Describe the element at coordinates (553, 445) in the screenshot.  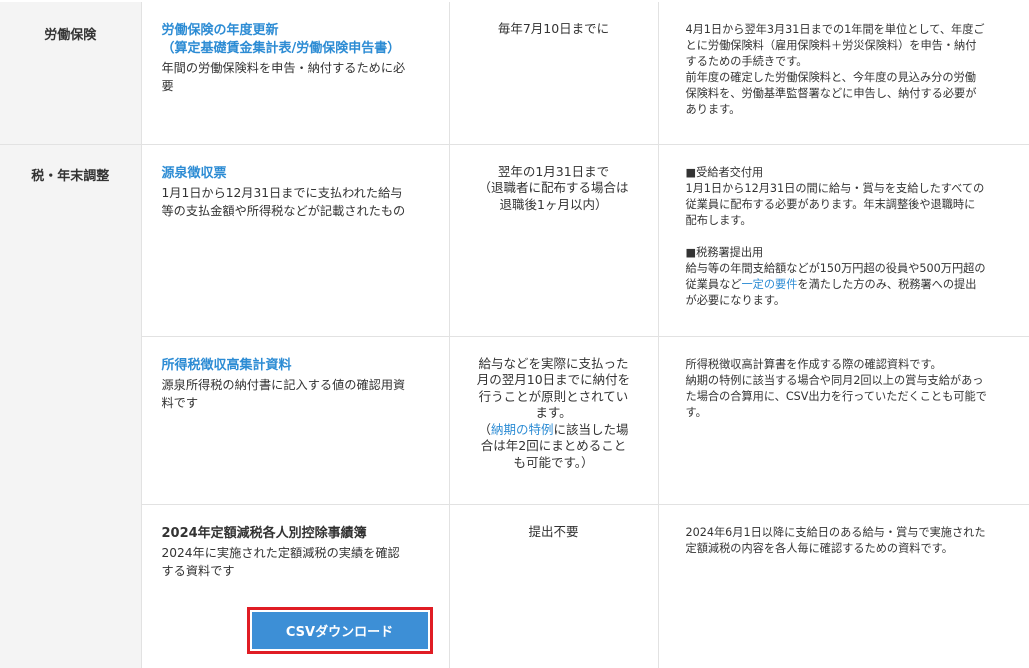
I see `deadline-text: 合は年2回にまとめること` at that location.